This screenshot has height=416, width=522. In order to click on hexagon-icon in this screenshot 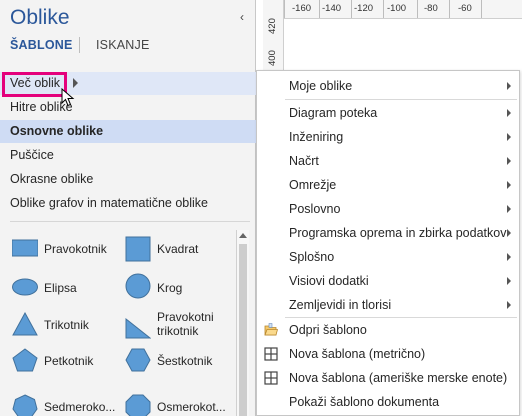, I will do `click(138, 360)`.